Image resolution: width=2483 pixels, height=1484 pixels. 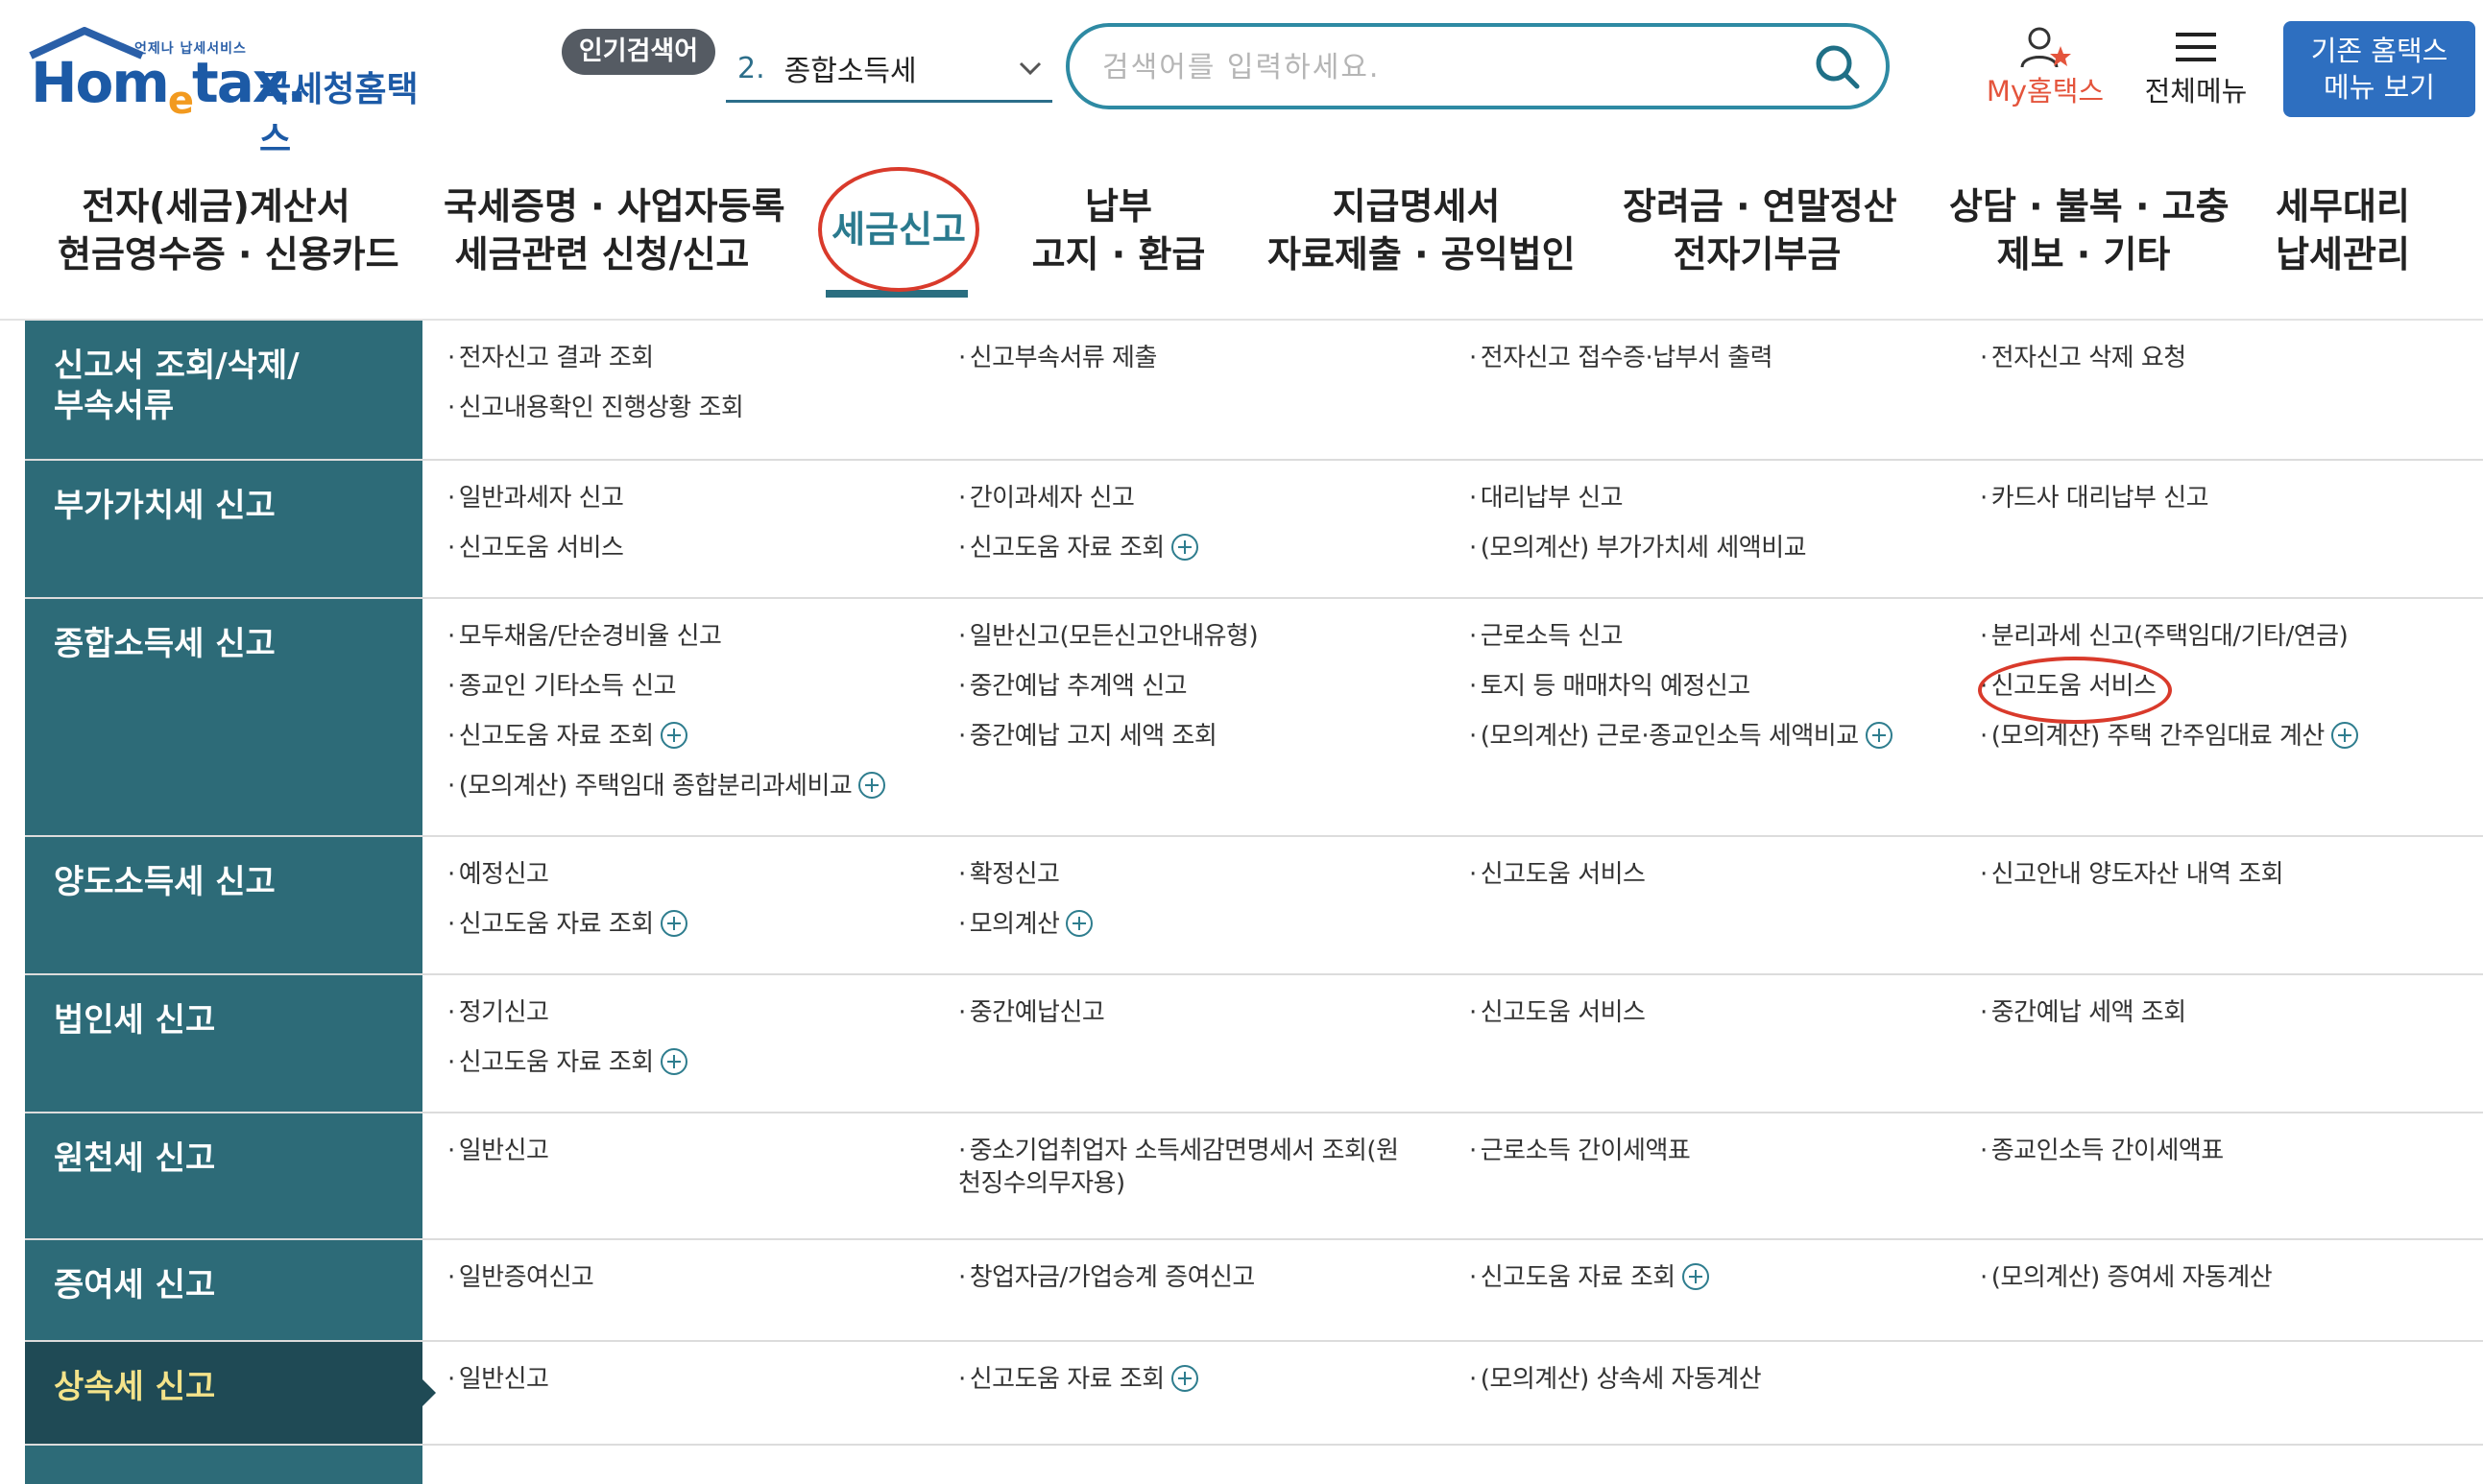 What do you see at coordinates (429, 1392) in the screenshot?
I see `active-pointer-icon` at bounding box center [429, 1392].